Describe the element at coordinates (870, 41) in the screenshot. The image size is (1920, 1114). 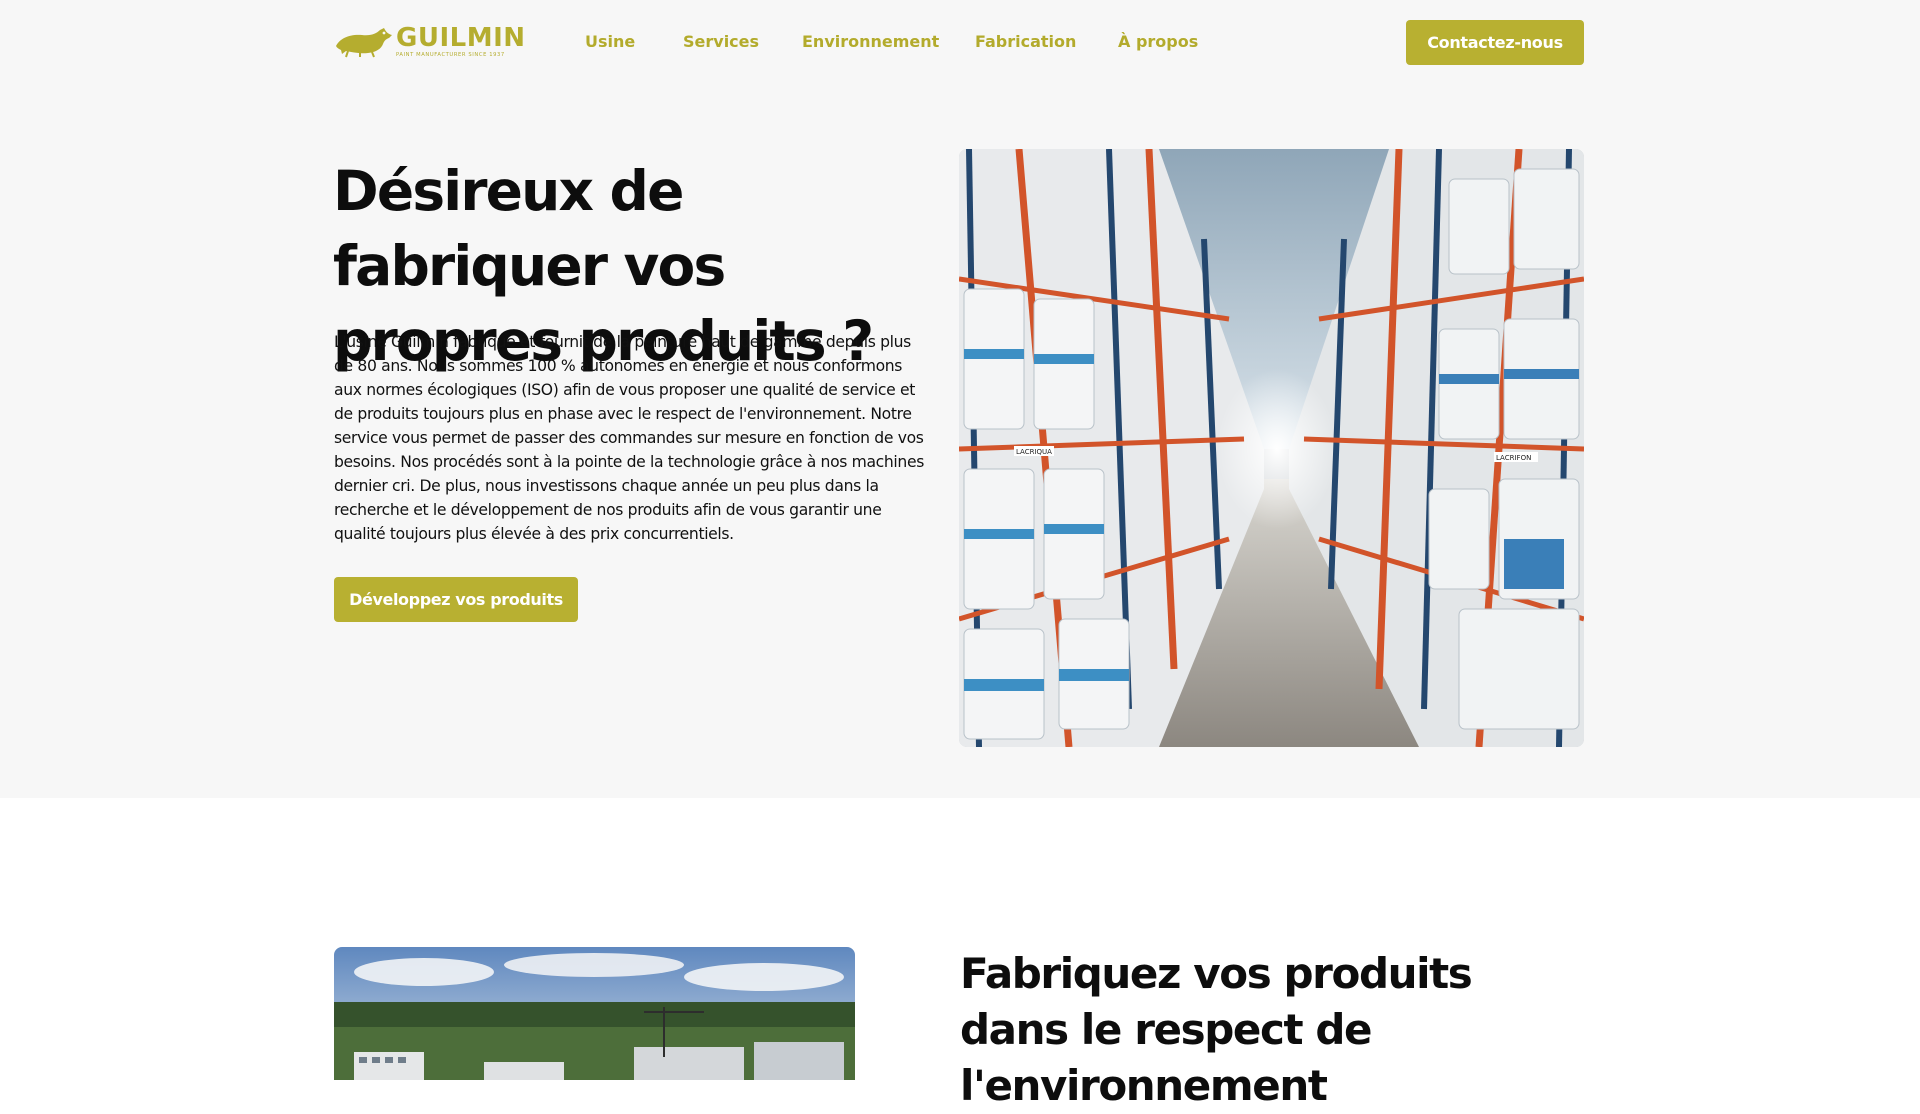
I see `nav-item-environnement: Environnement` at that location.